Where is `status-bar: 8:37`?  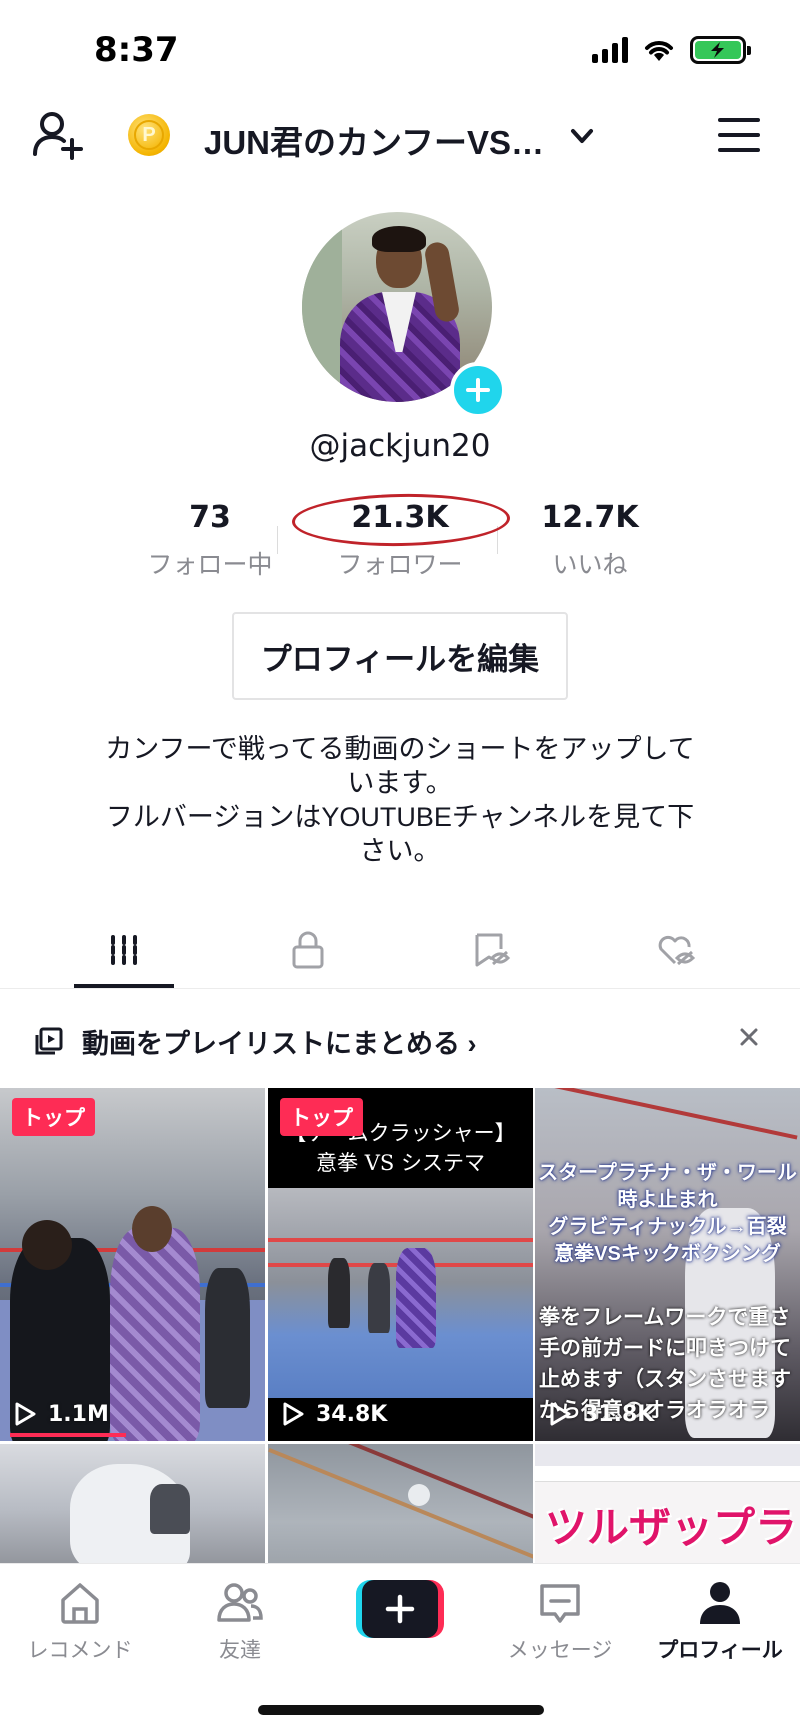
status-bar: 8:37 is located at coordinates (400, 50).